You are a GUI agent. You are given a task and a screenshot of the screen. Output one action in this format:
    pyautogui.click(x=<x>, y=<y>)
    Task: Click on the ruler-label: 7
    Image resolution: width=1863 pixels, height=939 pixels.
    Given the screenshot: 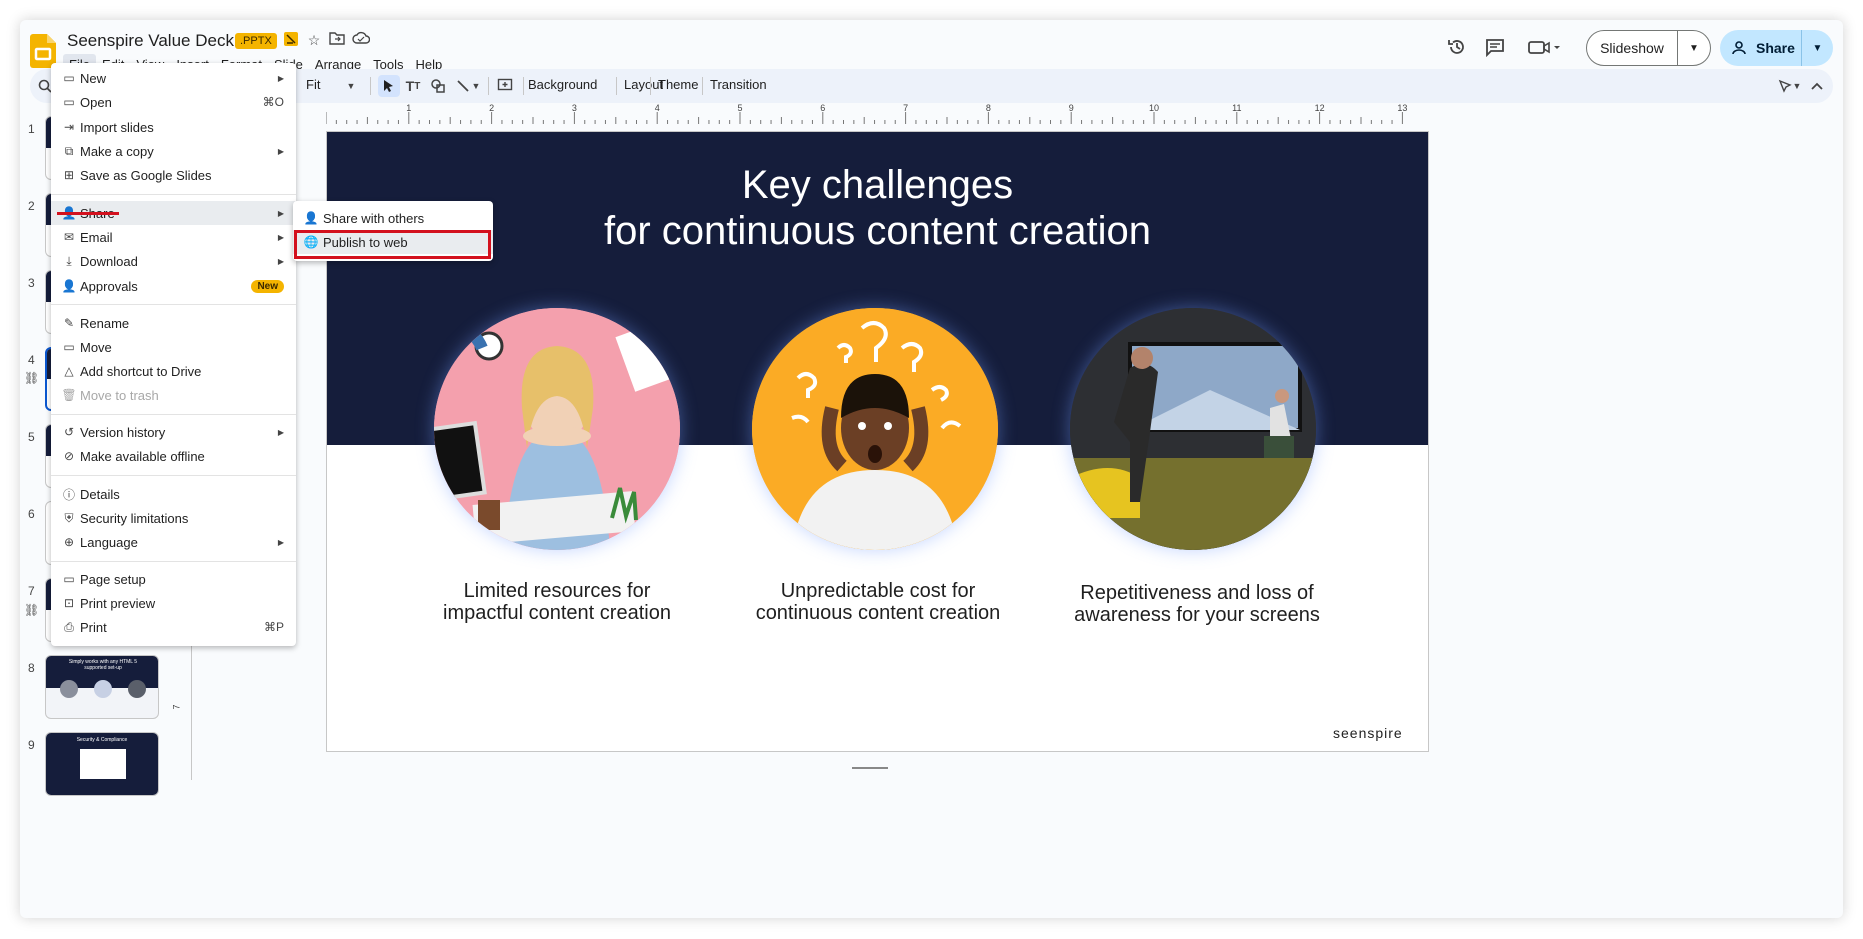 What is the action you would take?
    pyautogui.click(x=905, y=108)
    